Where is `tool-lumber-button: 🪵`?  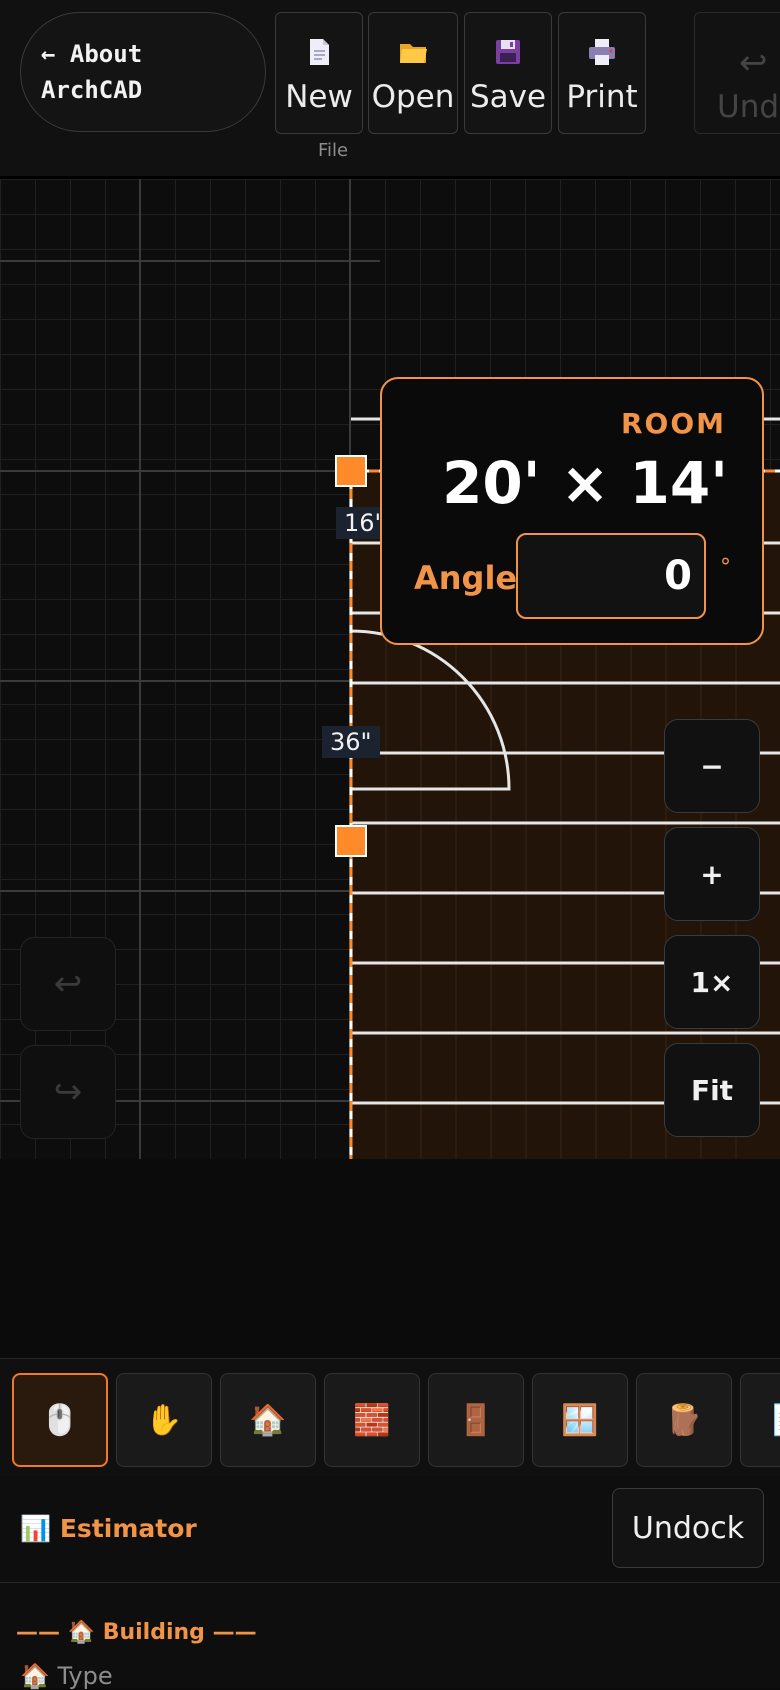
tool-lumber-button: 🪵 is located at coordinates (684, 1420).